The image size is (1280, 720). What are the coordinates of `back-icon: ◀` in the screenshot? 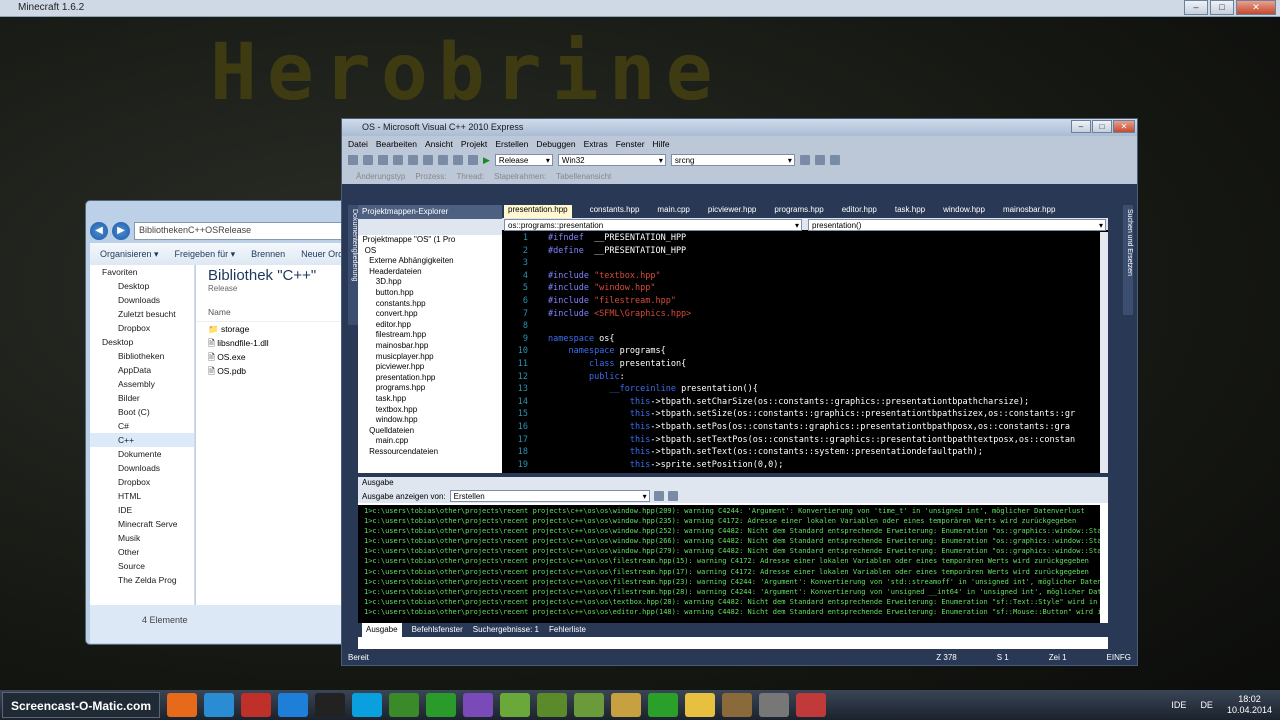 It's located at (99, 231).